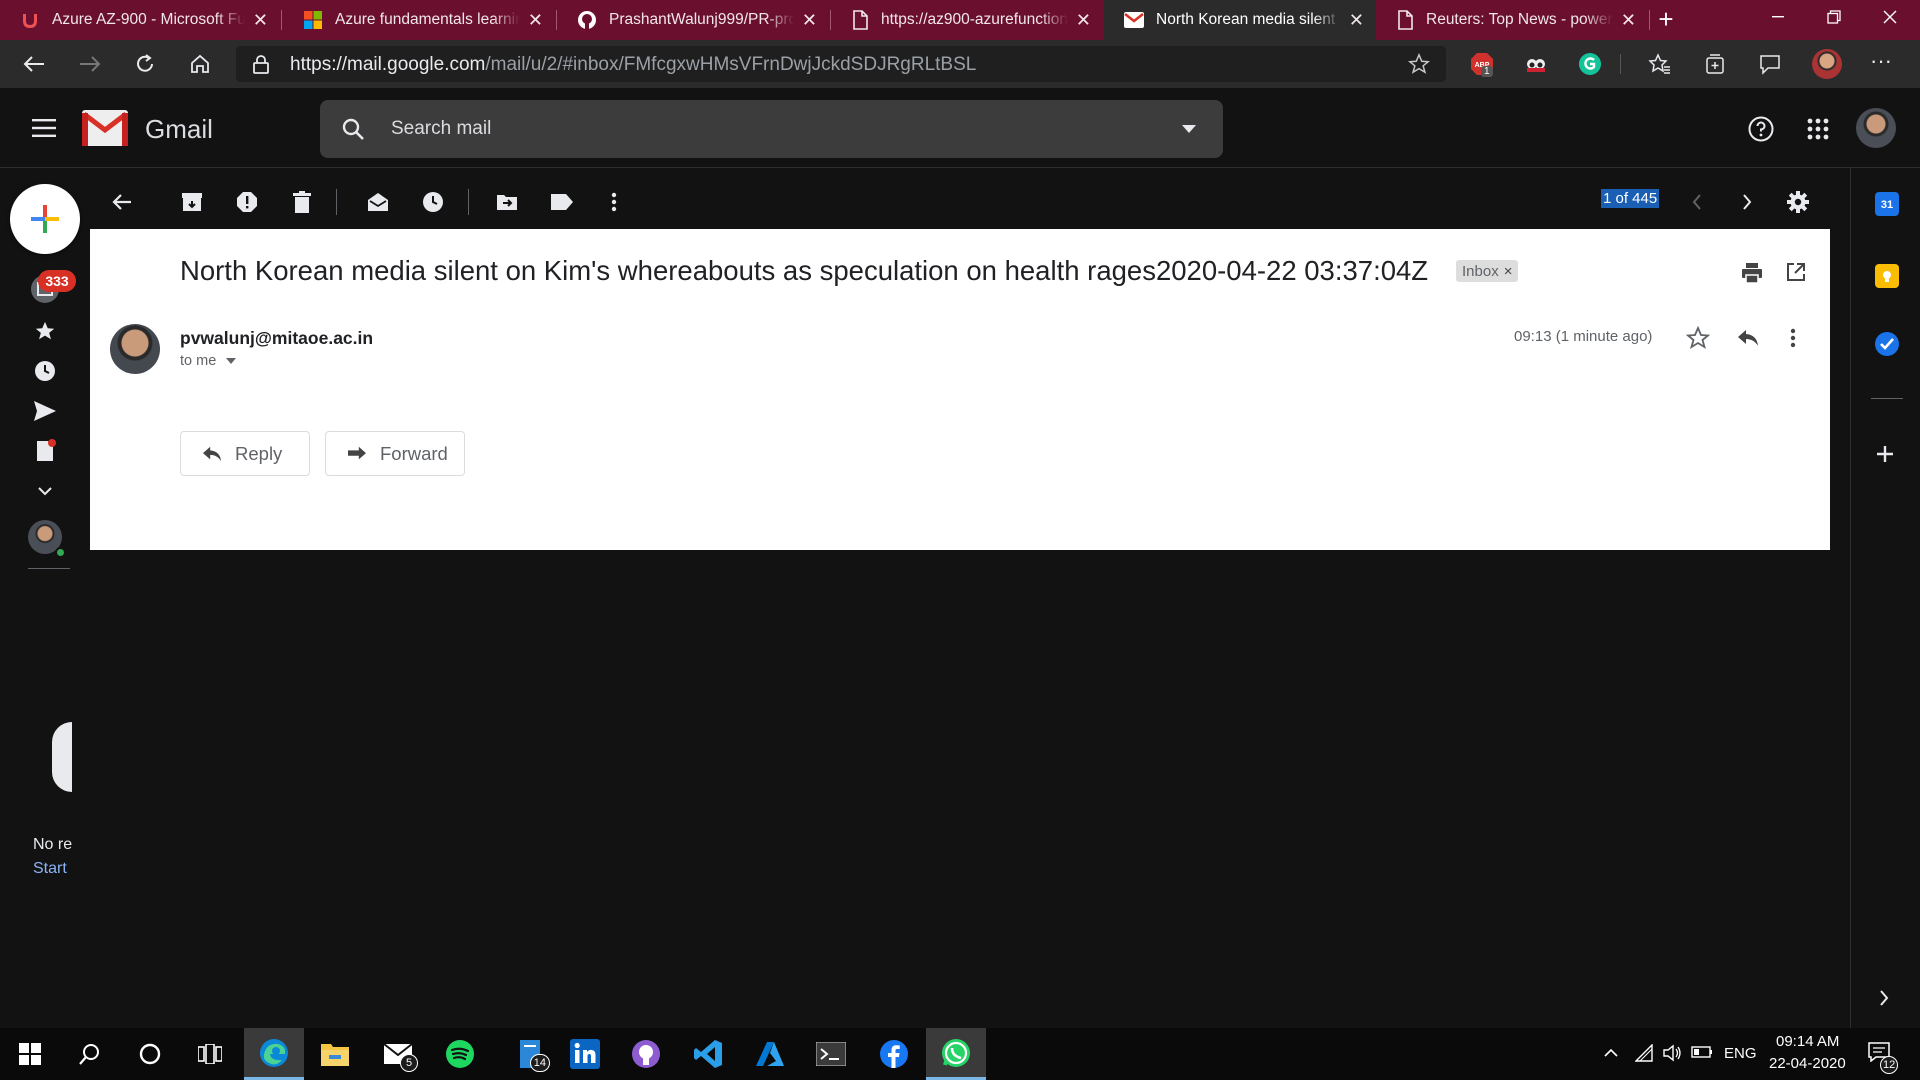 The height and width of the screenshot is (1080, 1920). Describe the element at coordinates (302, 202) in the screenshot. I see `delete-button` at that location.